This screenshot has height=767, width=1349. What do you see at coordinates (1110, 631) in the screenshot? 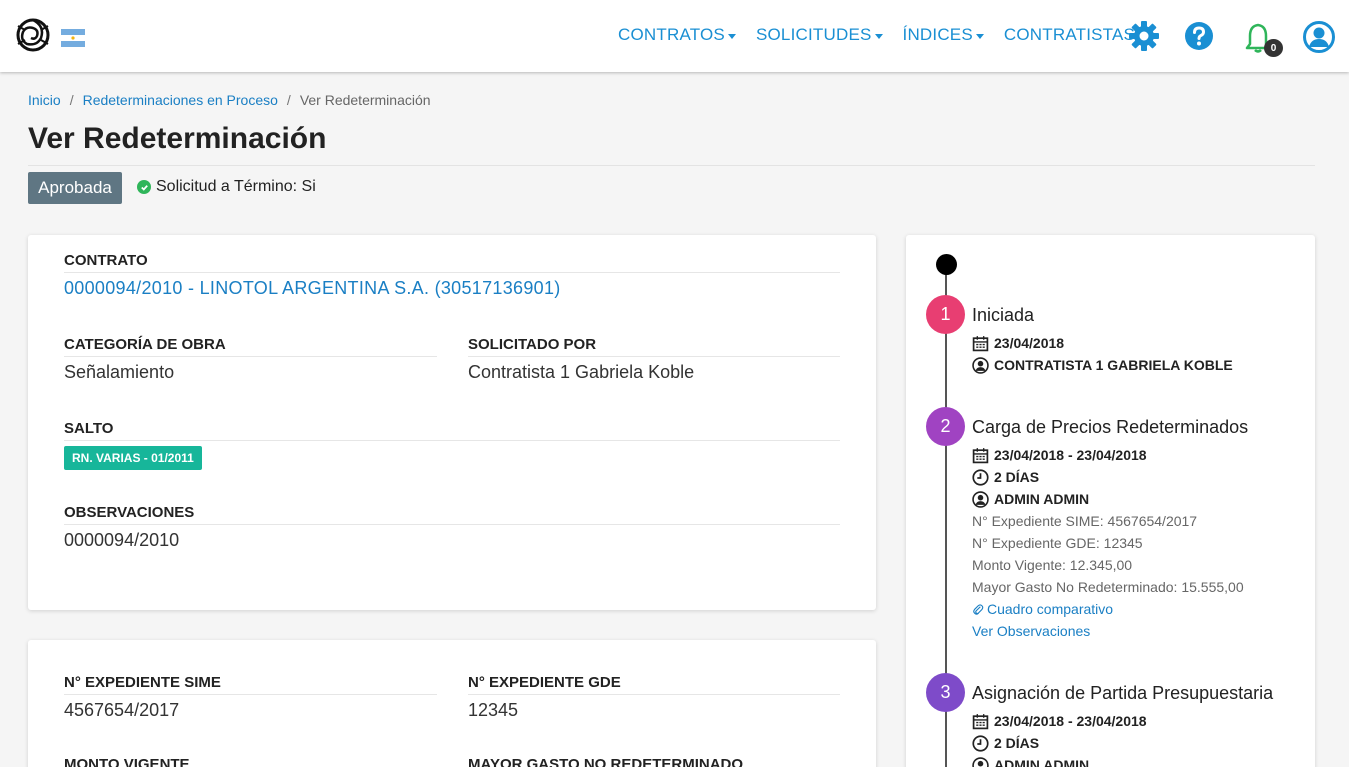
I see `ver-observaciones-link: Ver Observaciones` at bounding box center [1110, 631].